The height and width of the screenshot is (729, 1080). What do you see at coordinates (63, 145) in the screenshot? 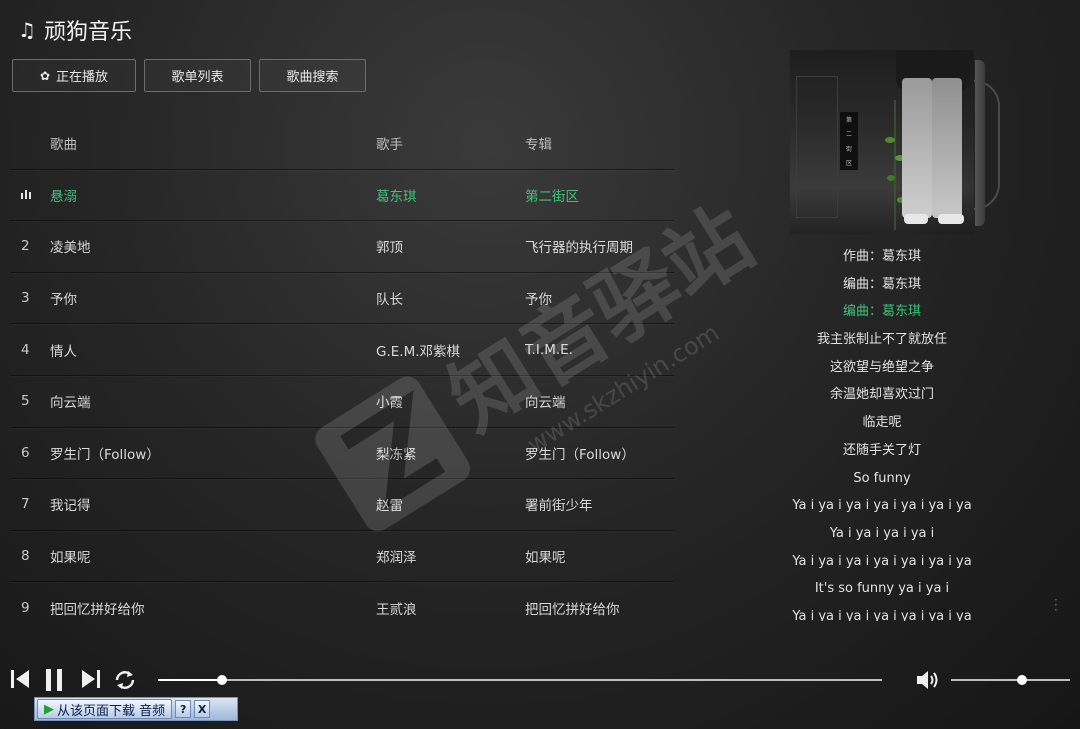
I see `header-song: 歌曲` at bounding box center [63, 145].